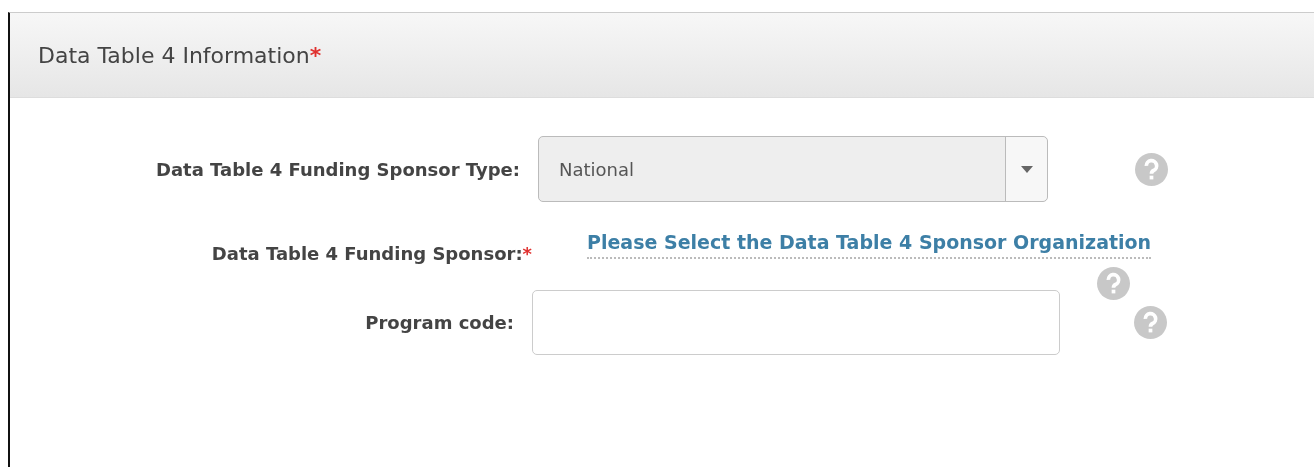  Describe the element at coordinates (338, 169) in the screenshot. I see `field-label: Data Table 4 Funding Sponsor Type:` at that location.